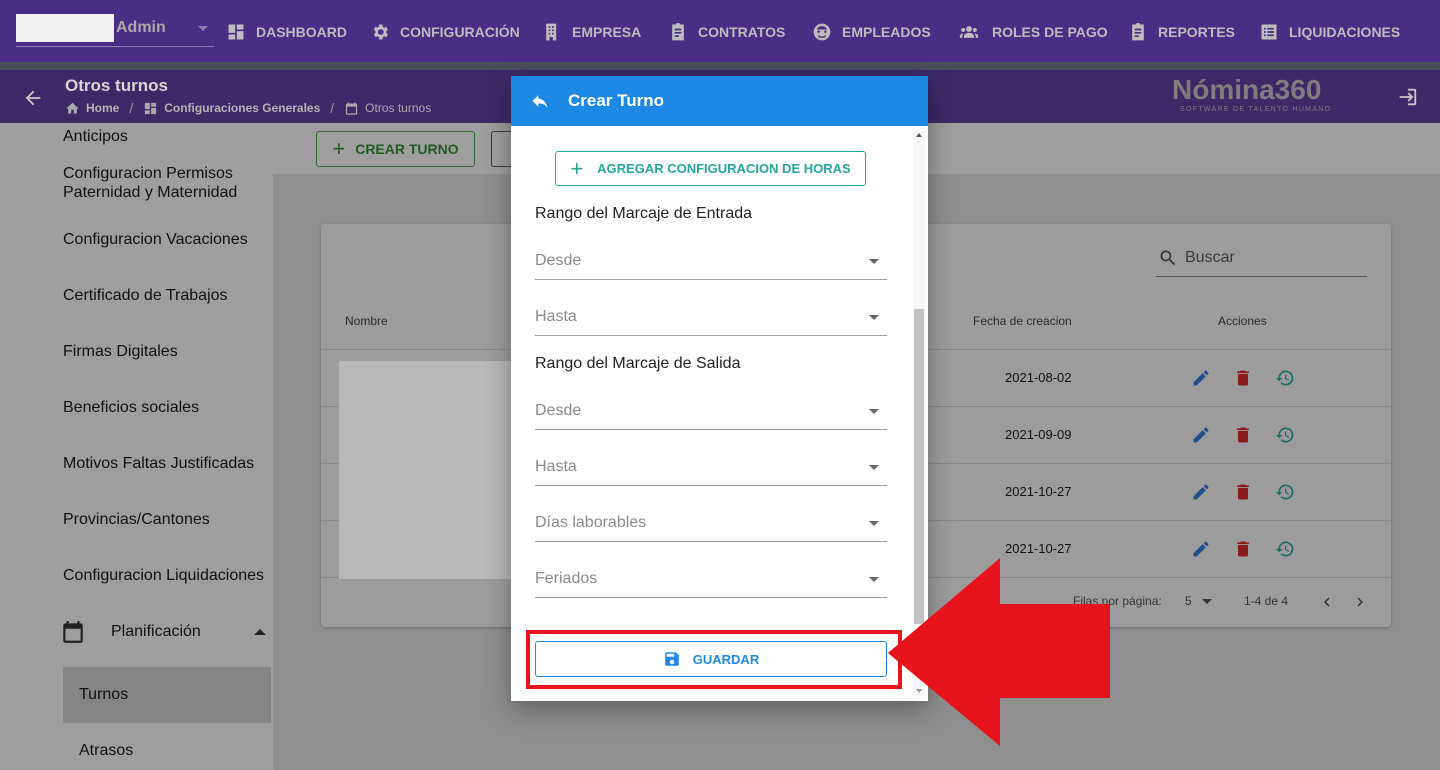  I want to click on nav-empresa-label: EMPRESA, so click(607, 32).